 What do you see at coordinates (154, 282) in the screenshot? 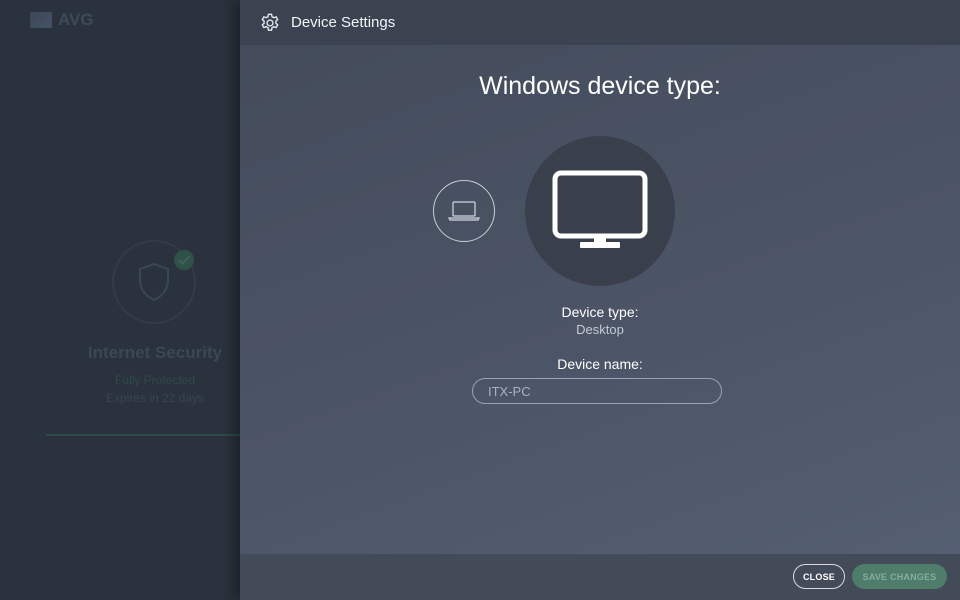
I see `shield-icon` at bounding box center [154, 282].